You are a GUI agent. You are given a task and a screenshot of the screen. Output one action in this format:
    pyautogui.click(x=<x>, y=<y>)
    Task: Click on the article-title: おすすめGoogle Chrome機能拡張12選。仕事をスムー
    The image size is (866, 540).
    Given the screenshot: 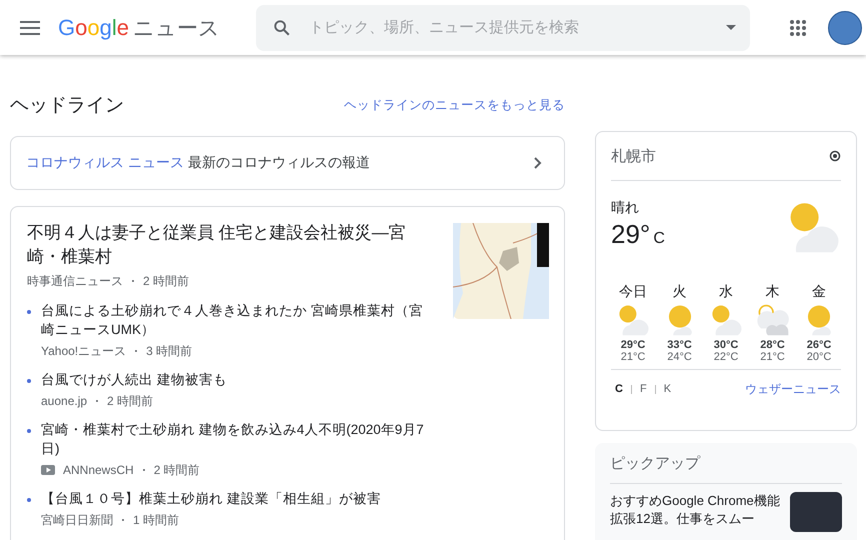 What is the action you would take?
    pyautogui.click(x=696, y=512)
    